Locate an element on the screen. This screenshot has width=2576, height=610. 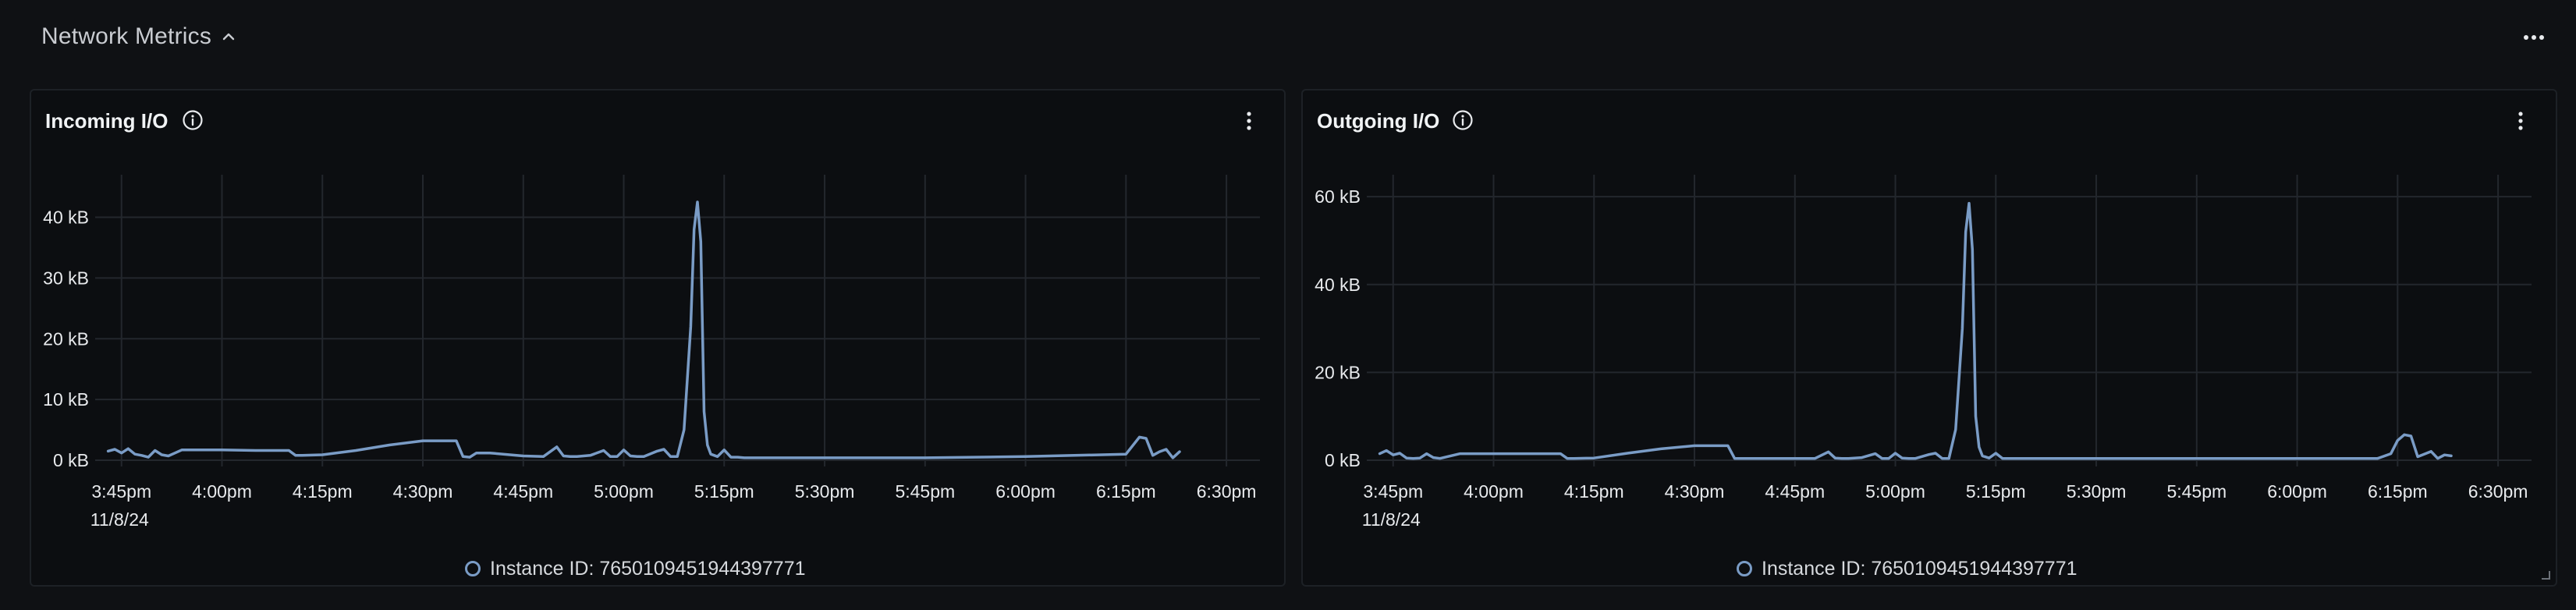
y-tick-label: 30 kB is located at coordinates (66, 278).